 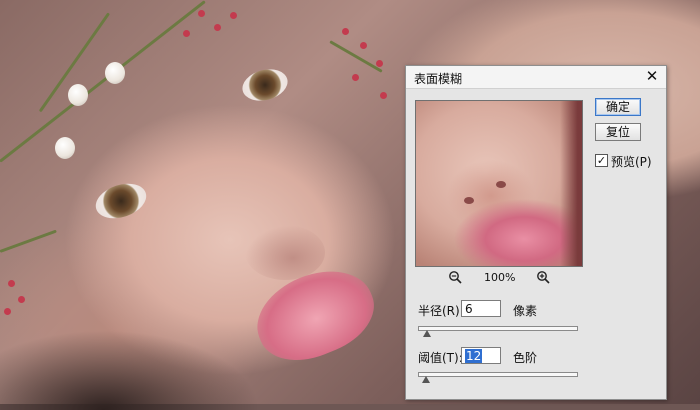 I want to click on threshold-unit: 色阶, so click(x=525, y=358).